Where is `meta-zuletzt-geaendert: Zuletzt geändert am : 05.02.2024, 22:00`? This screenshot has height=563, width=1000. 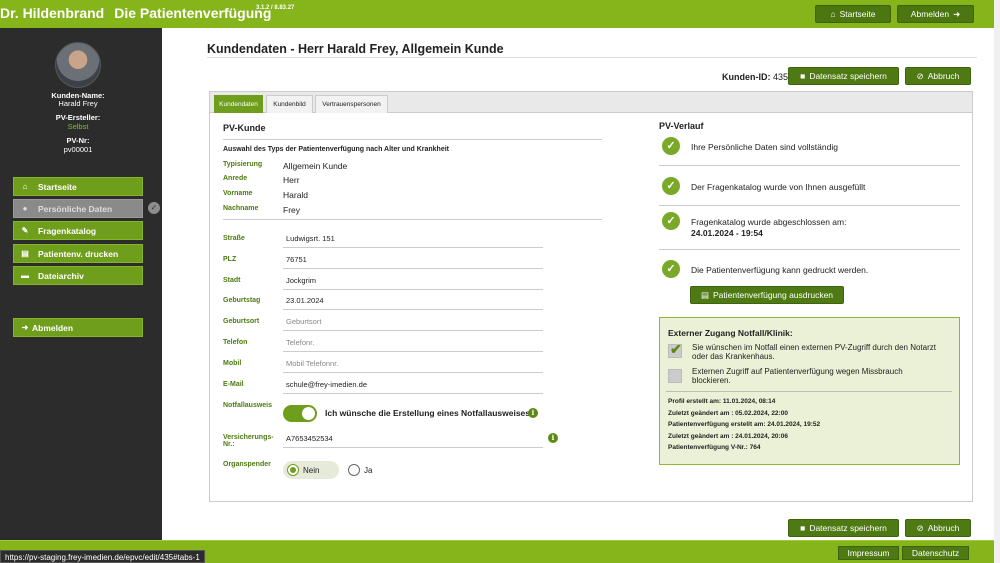 meta-zuletzt-geaendert: Zuletzt geändert am : 05.02.2024, 22:00 is located at coordinates (728, 413).